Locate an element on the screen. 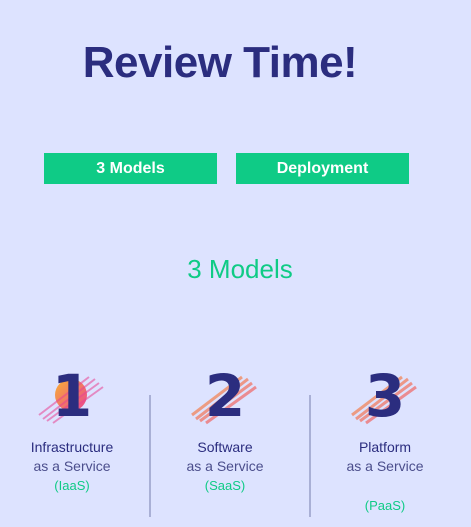 Image resolution: width=471 pixels, height=527 pixels. model-card-paas: 3 Platform as a Service (PaaS) is located at coordinates (385, 440).